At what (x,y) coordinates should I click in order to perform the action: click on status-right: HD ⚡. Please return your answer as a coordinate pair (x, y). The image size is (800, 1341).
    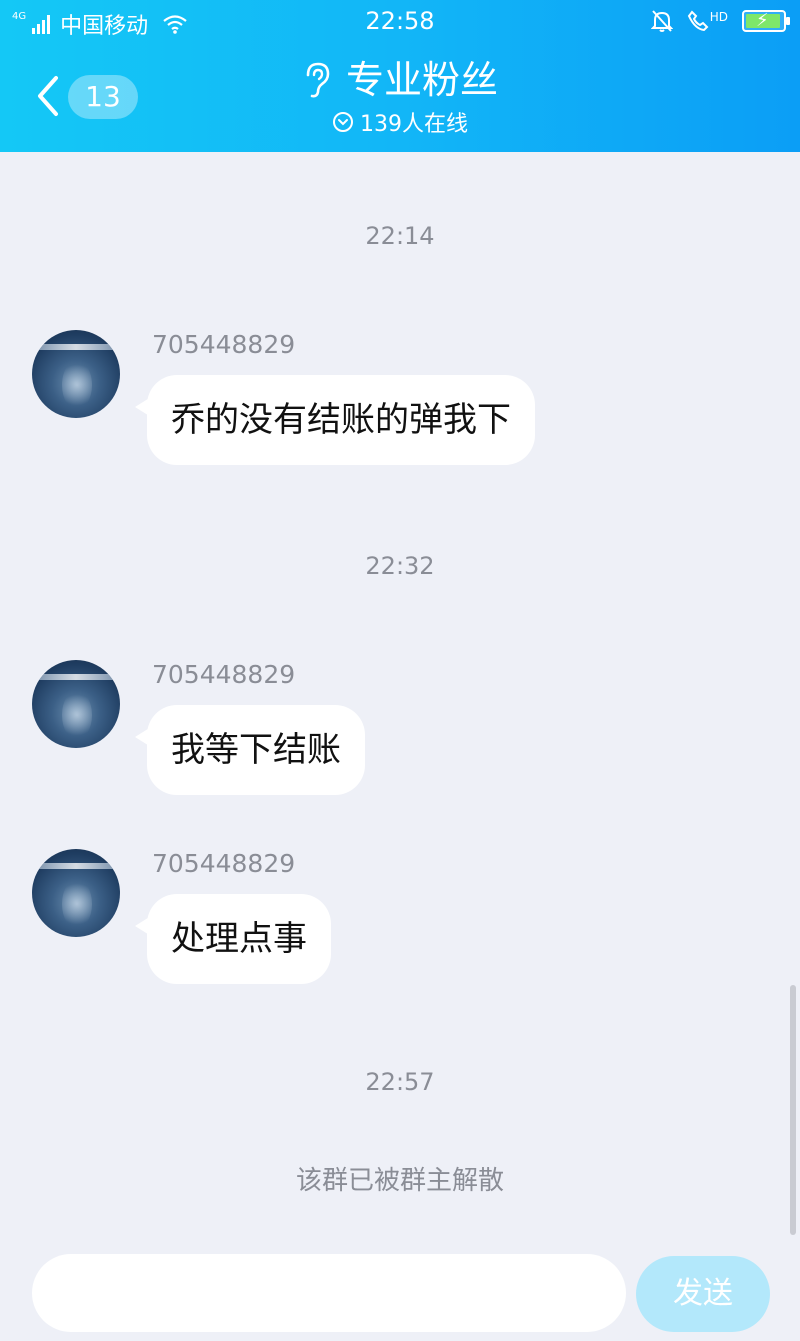
    Looking at the image, I should click on (720, 21).